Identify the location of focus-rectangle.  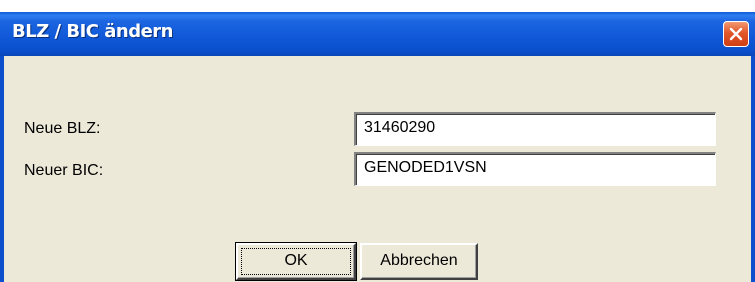
(296, 261).